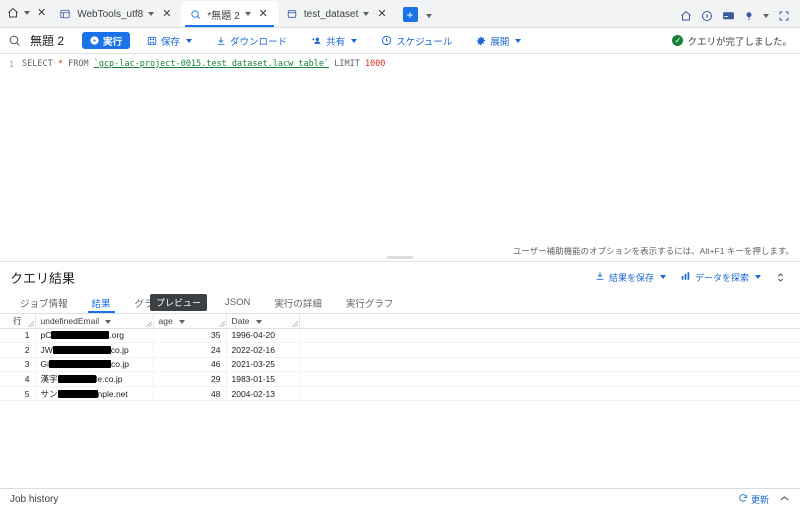  What do you see at coordinates (263, 321) in the screenshot?
I see `column-header-date: Date` at bounding box center [263, 321].